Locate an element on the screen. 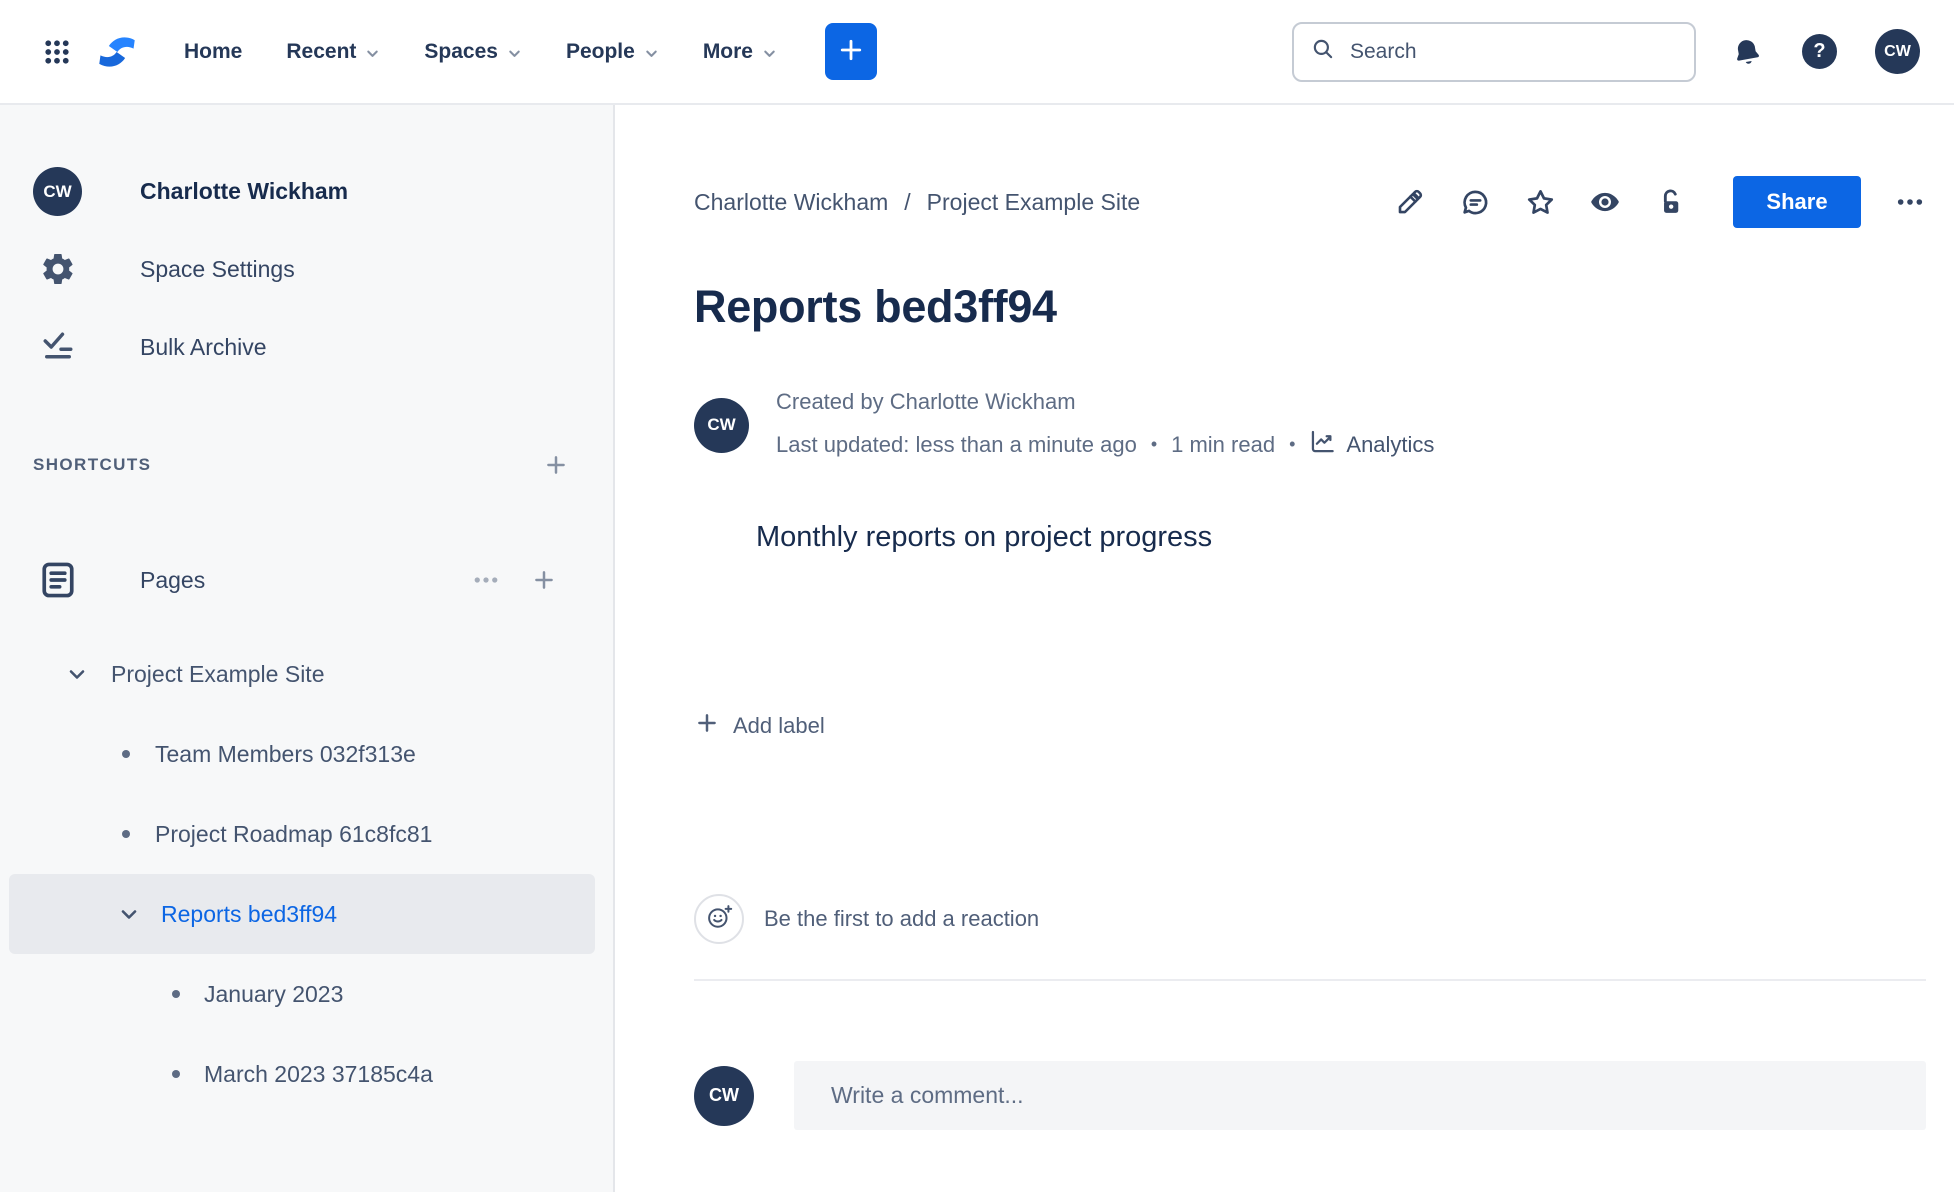 The height and width of the screenshot is (1192, 1954). tree-item-team-members: Team Members 032f313e is located at coordinates (306, 754).